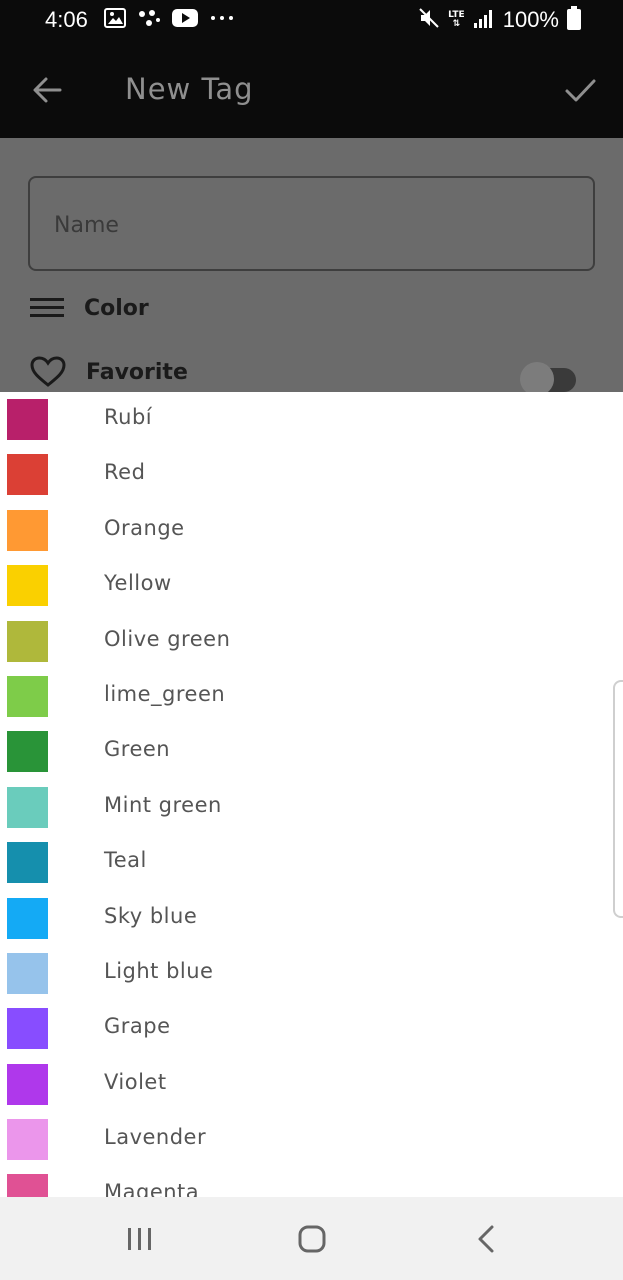  Describe the element at coordinates (66, 19) in the screenshot. I see `status-time: 4:06` at that location.